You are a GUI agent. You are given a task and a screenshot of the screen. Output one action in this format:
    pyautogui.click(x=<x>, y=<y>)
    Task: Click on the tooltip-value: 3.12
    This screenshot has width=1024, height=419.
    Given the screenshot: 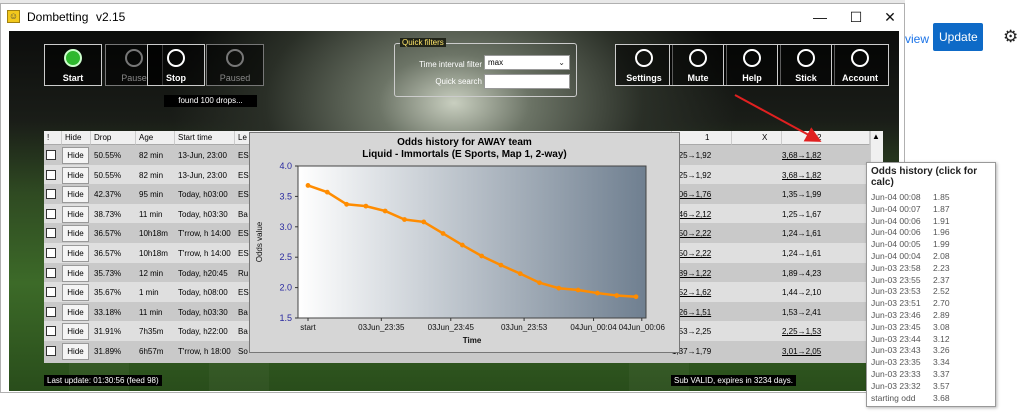 What is the action you would take?
    pyautogui.click(x=941, y=338)
    